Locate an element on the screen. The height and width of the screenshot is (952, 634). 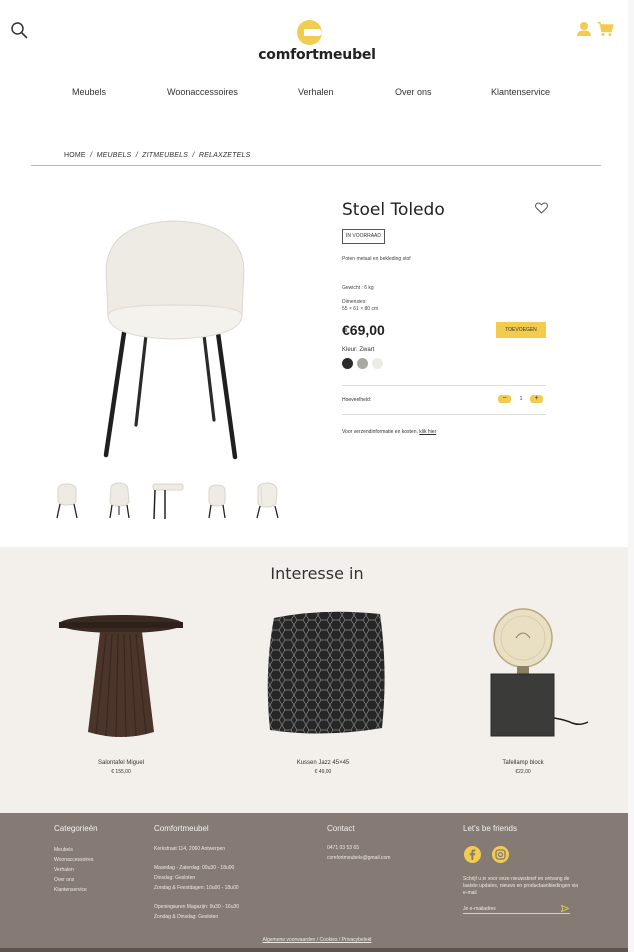
product-price: €69,00 is located at coordinates (363, 330).